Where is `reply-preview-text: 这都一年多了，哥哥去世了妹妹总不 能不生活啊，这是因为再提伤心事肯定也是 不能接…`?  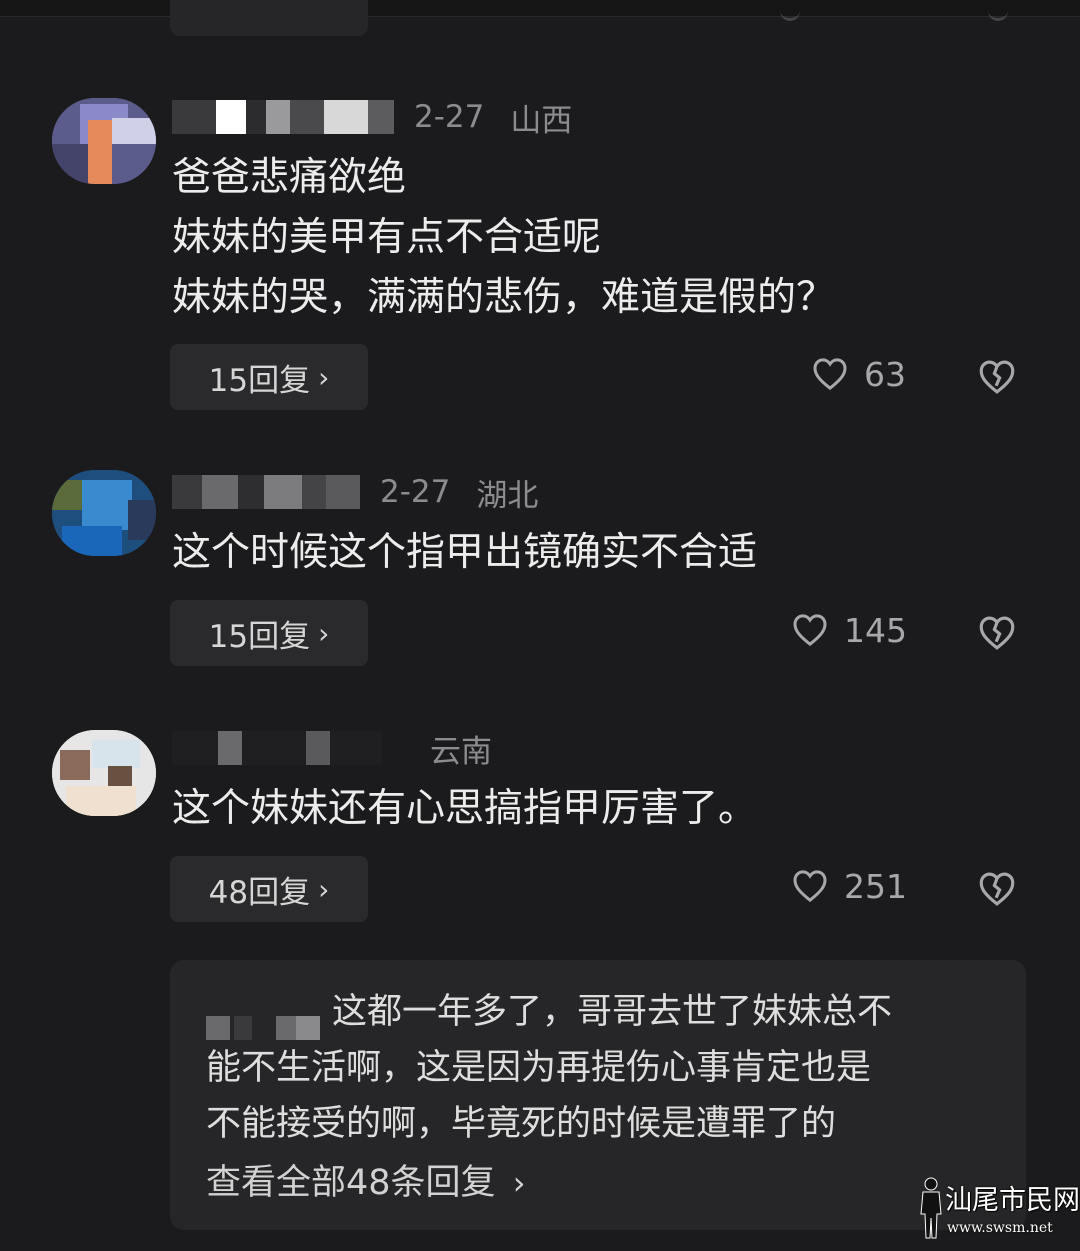 reply-preview-text: 这都一年多了，哥哥去世了妹妹总不 能不生活啊，这是因为再提伤心事肯定也是 不能接… is located at coordinates (549, 1068).